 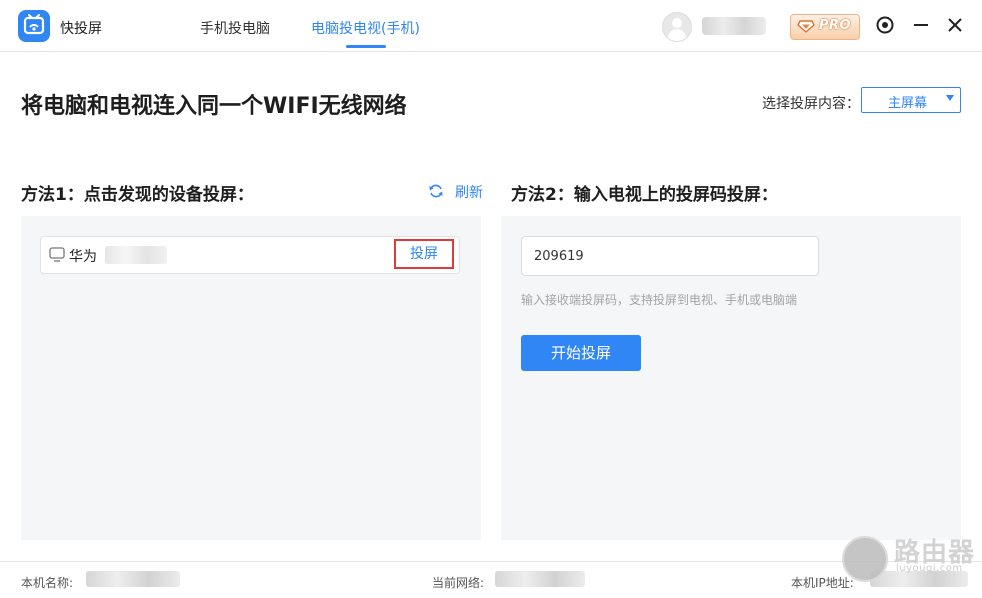 I want to click on close-icon, so click(x=955, y=25).